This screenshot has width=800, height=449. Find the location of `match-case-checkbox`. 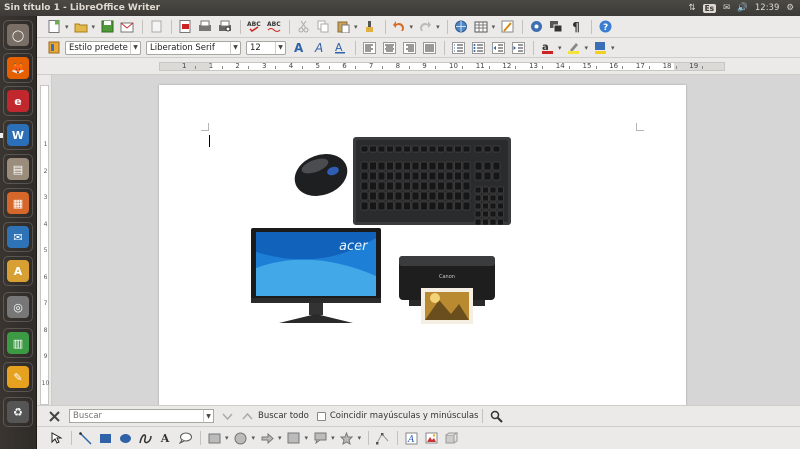

match-case-checkbox is located at coordinates (321, 416).